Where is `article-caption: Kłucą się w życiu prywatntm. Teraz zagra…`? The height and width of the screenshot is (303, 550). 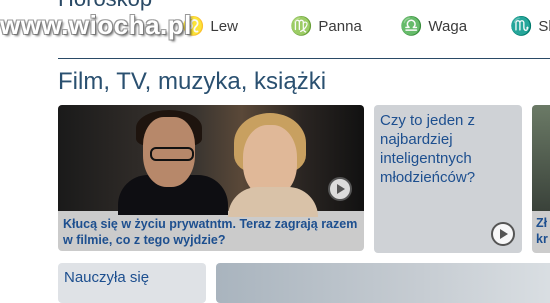 article-caption: Kłucą się w życiu prywatntm. Teraz zagra… is located at coordinates (211, 232).